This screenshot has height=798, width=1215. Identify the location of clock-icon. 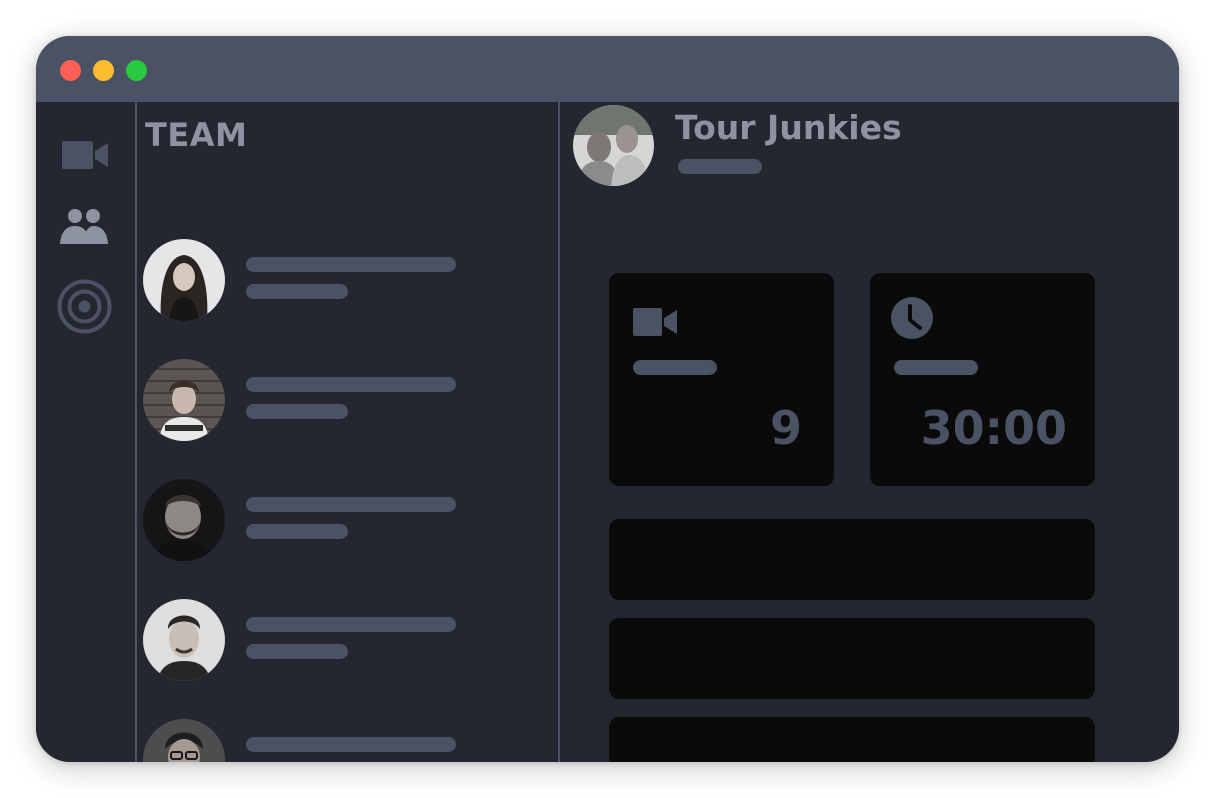
(912, 318).